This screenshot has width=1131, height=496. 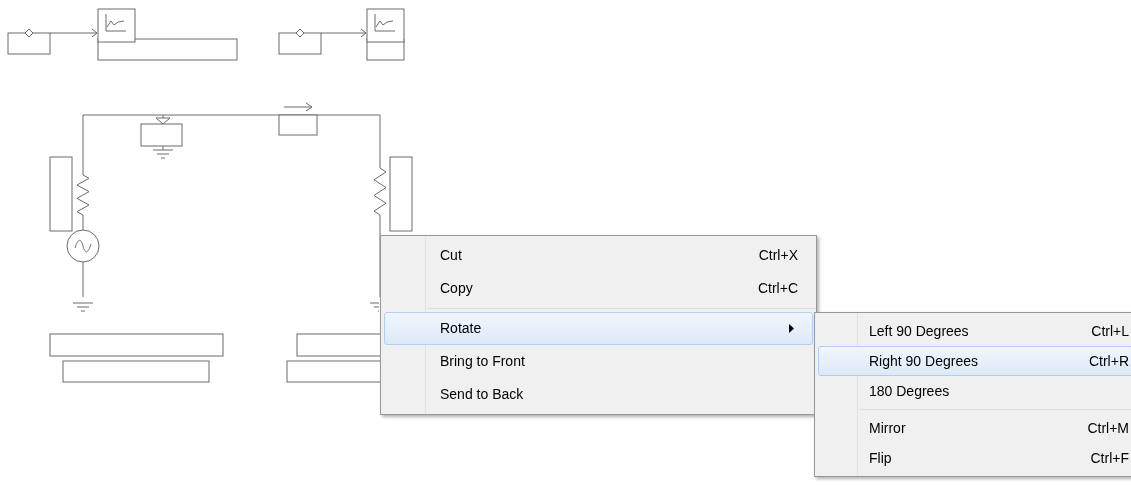 I want to click on current-block, so click(x=298, y=125).